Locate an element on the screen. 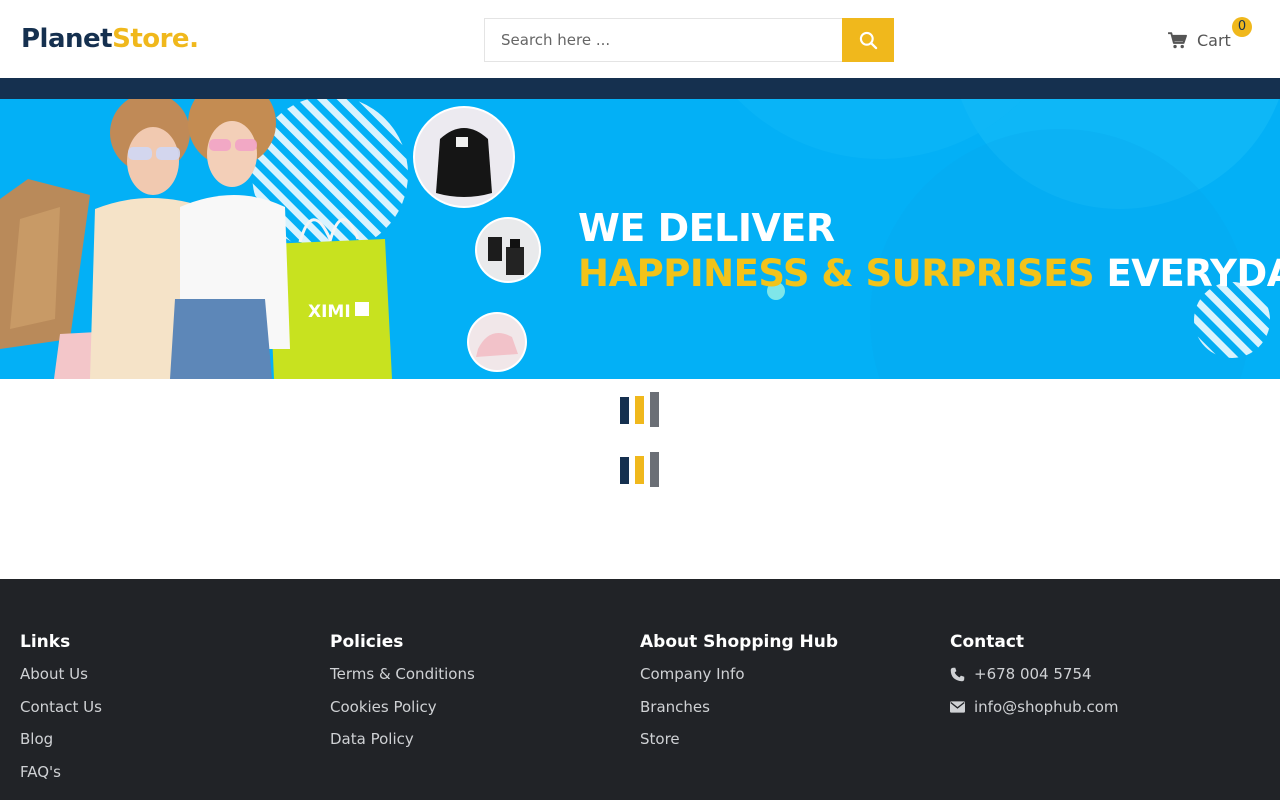  contact-email: info@shophub.com is located at coordinates (1046, 706).